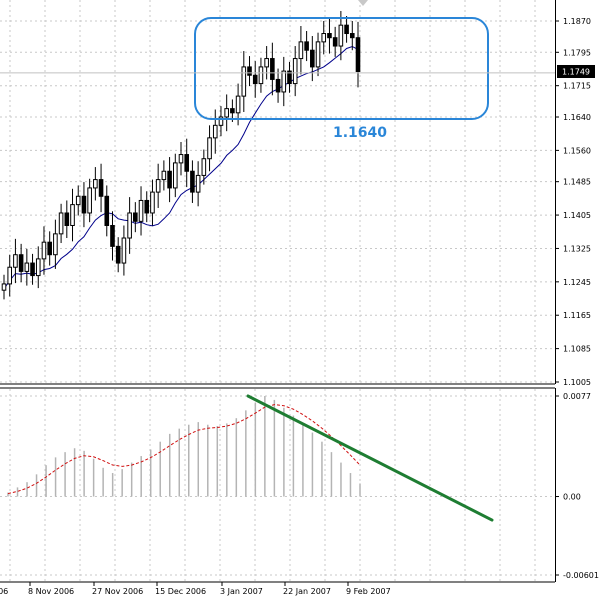 The width and height of the screenshot is (600, 601). What do you see at coordinates (577, 248) in the screenshot?
I see `price-tick-label: 1.1325` at bounding box center [577, 248].